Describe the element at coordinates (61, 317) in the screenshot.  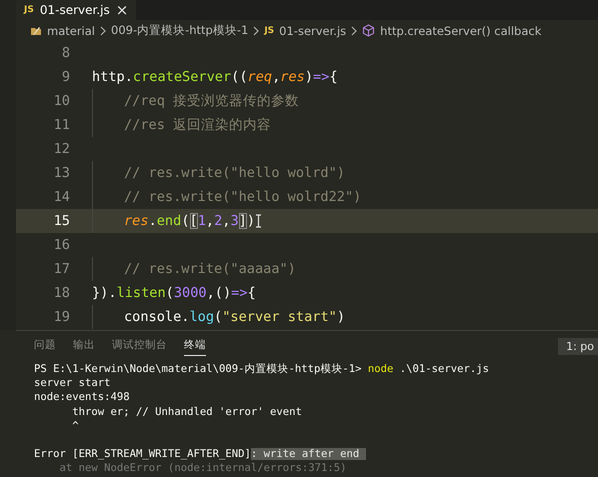
I see `line-number: 19` at that location.